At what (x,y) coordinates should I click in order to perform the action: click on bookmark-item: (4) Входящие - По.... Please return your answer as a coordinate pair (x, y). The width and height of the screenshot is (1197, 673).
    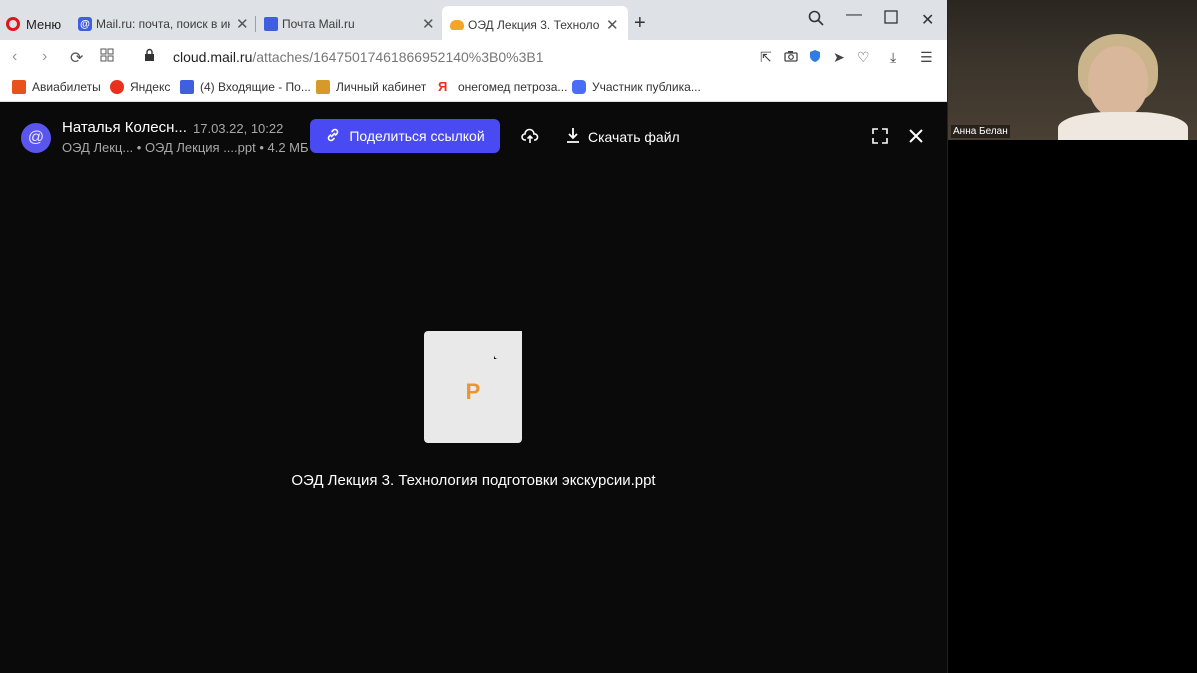
    Looking at the image, I should click on (245, 87).